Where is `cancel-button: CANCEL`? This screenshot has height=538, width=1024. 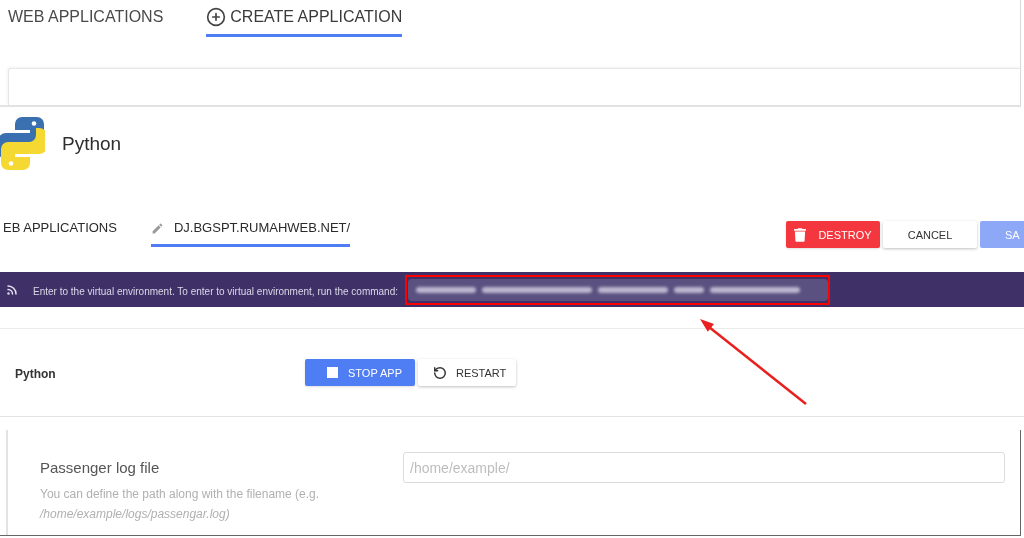
cancel-button: CANCEL is located at coordinates (930, 234).